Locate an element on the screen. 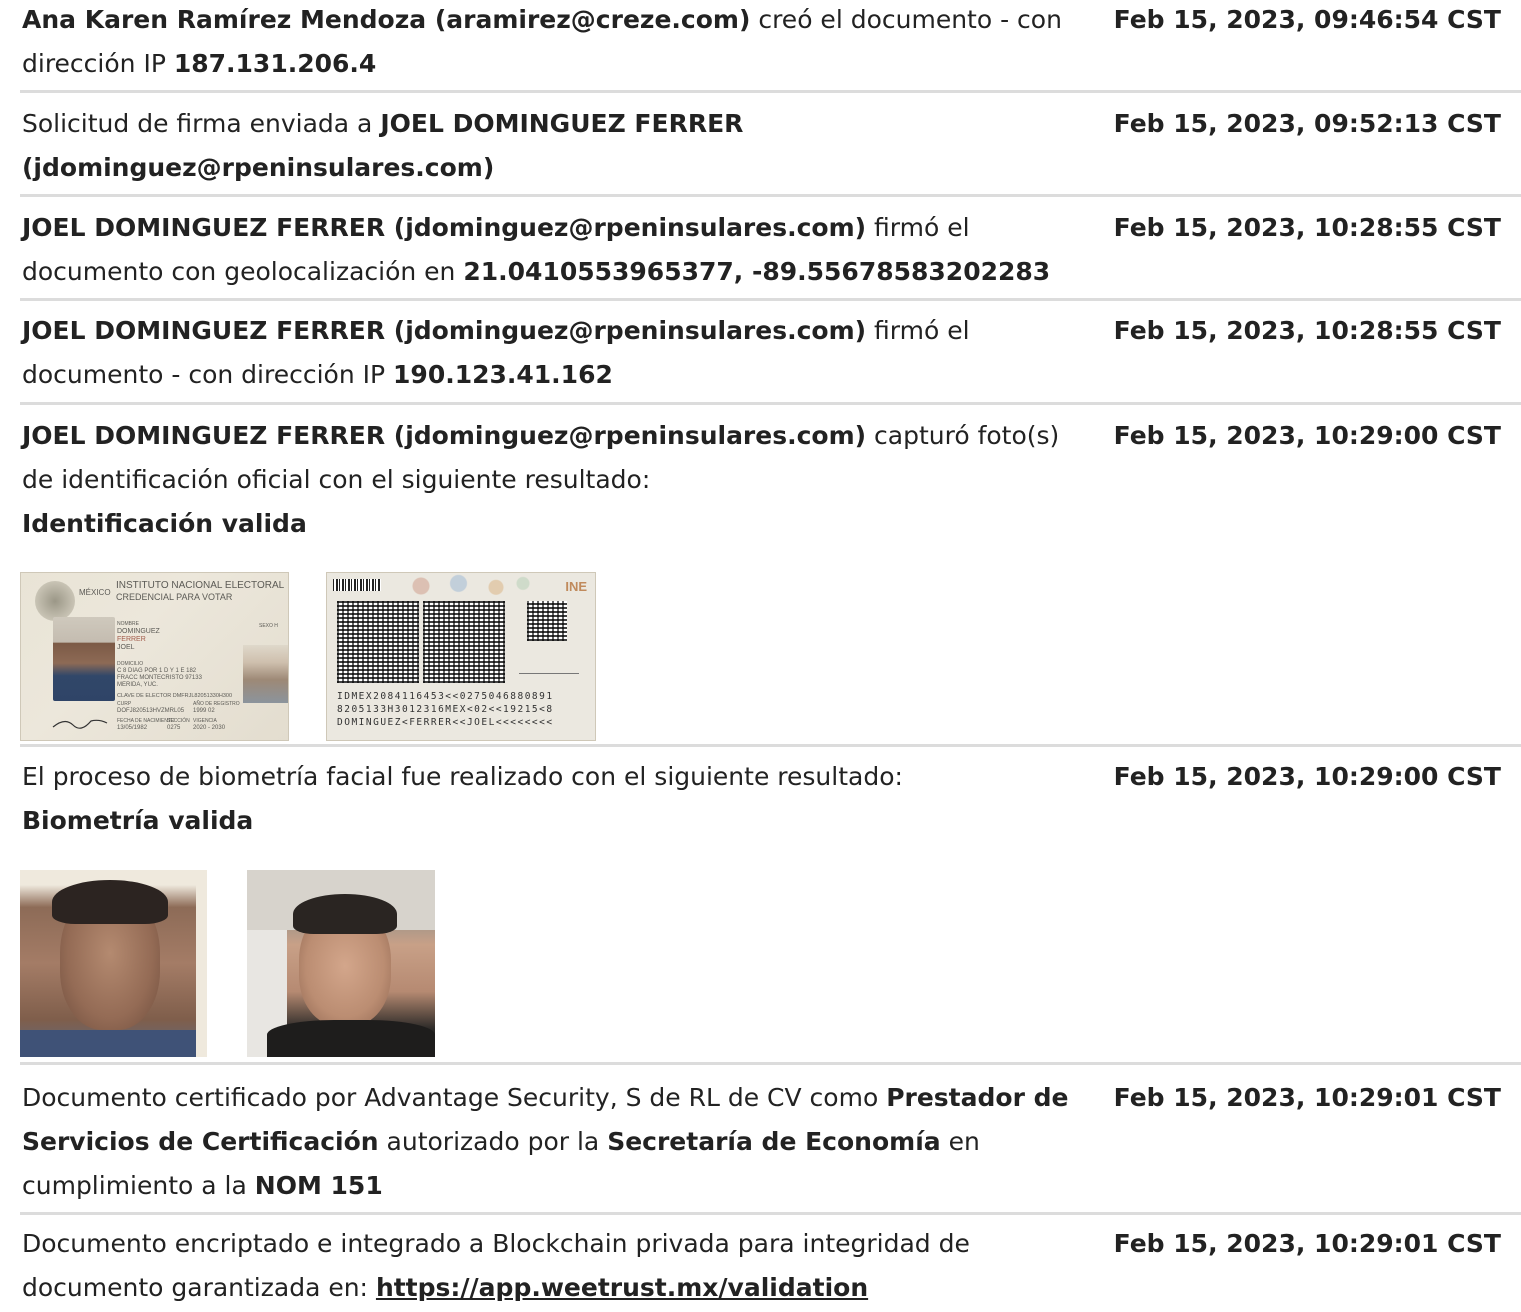 This screenshot has width=1521, height=1312. text: autorizado por la is located at coordinates (493, 1141).